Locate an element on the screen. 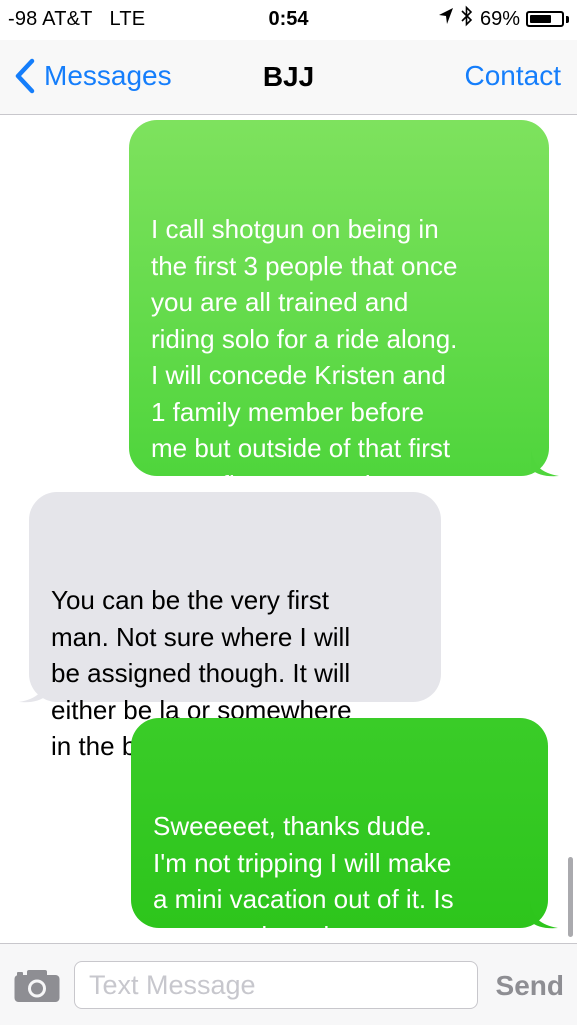 The image size is (577, 1025). camera-button is located at coordinates (37, 988).